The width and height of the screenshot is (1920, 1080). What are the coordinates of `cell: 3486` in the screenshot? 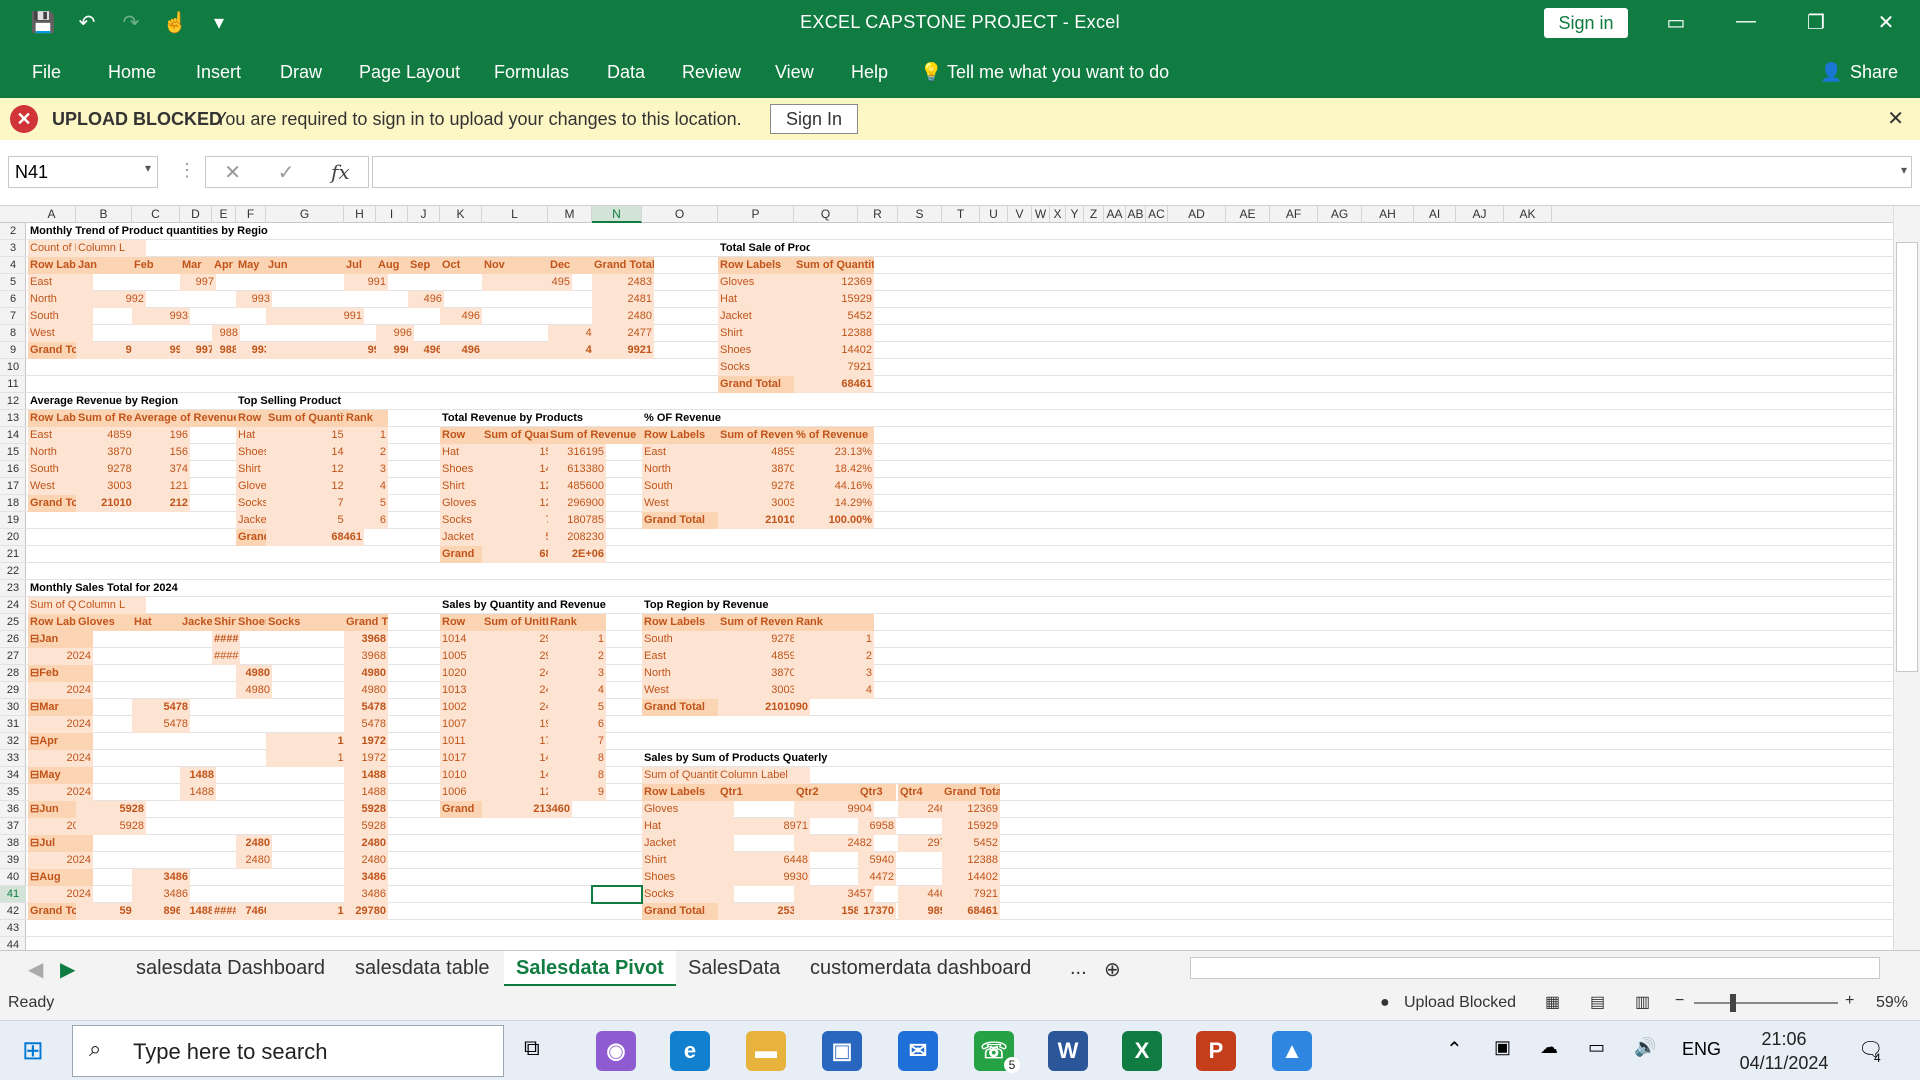 It's located at (161, 894).